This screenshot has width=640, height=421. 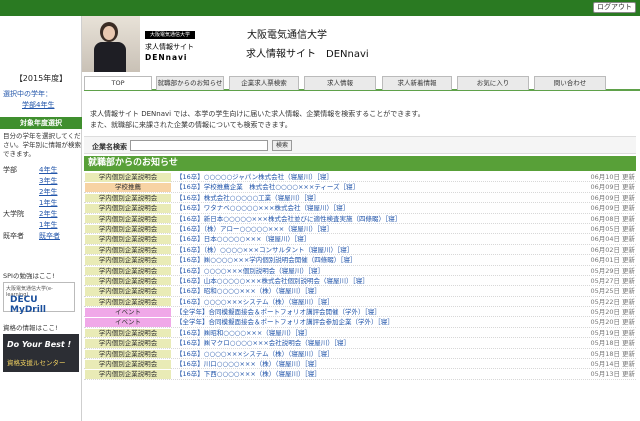 I want to click on notice-row: 学内個別企業説明会 【16卒】㈱昭和○○○○×××（寝屋川）［寝］ 05月19日 更新, so click(x=360, y=333).